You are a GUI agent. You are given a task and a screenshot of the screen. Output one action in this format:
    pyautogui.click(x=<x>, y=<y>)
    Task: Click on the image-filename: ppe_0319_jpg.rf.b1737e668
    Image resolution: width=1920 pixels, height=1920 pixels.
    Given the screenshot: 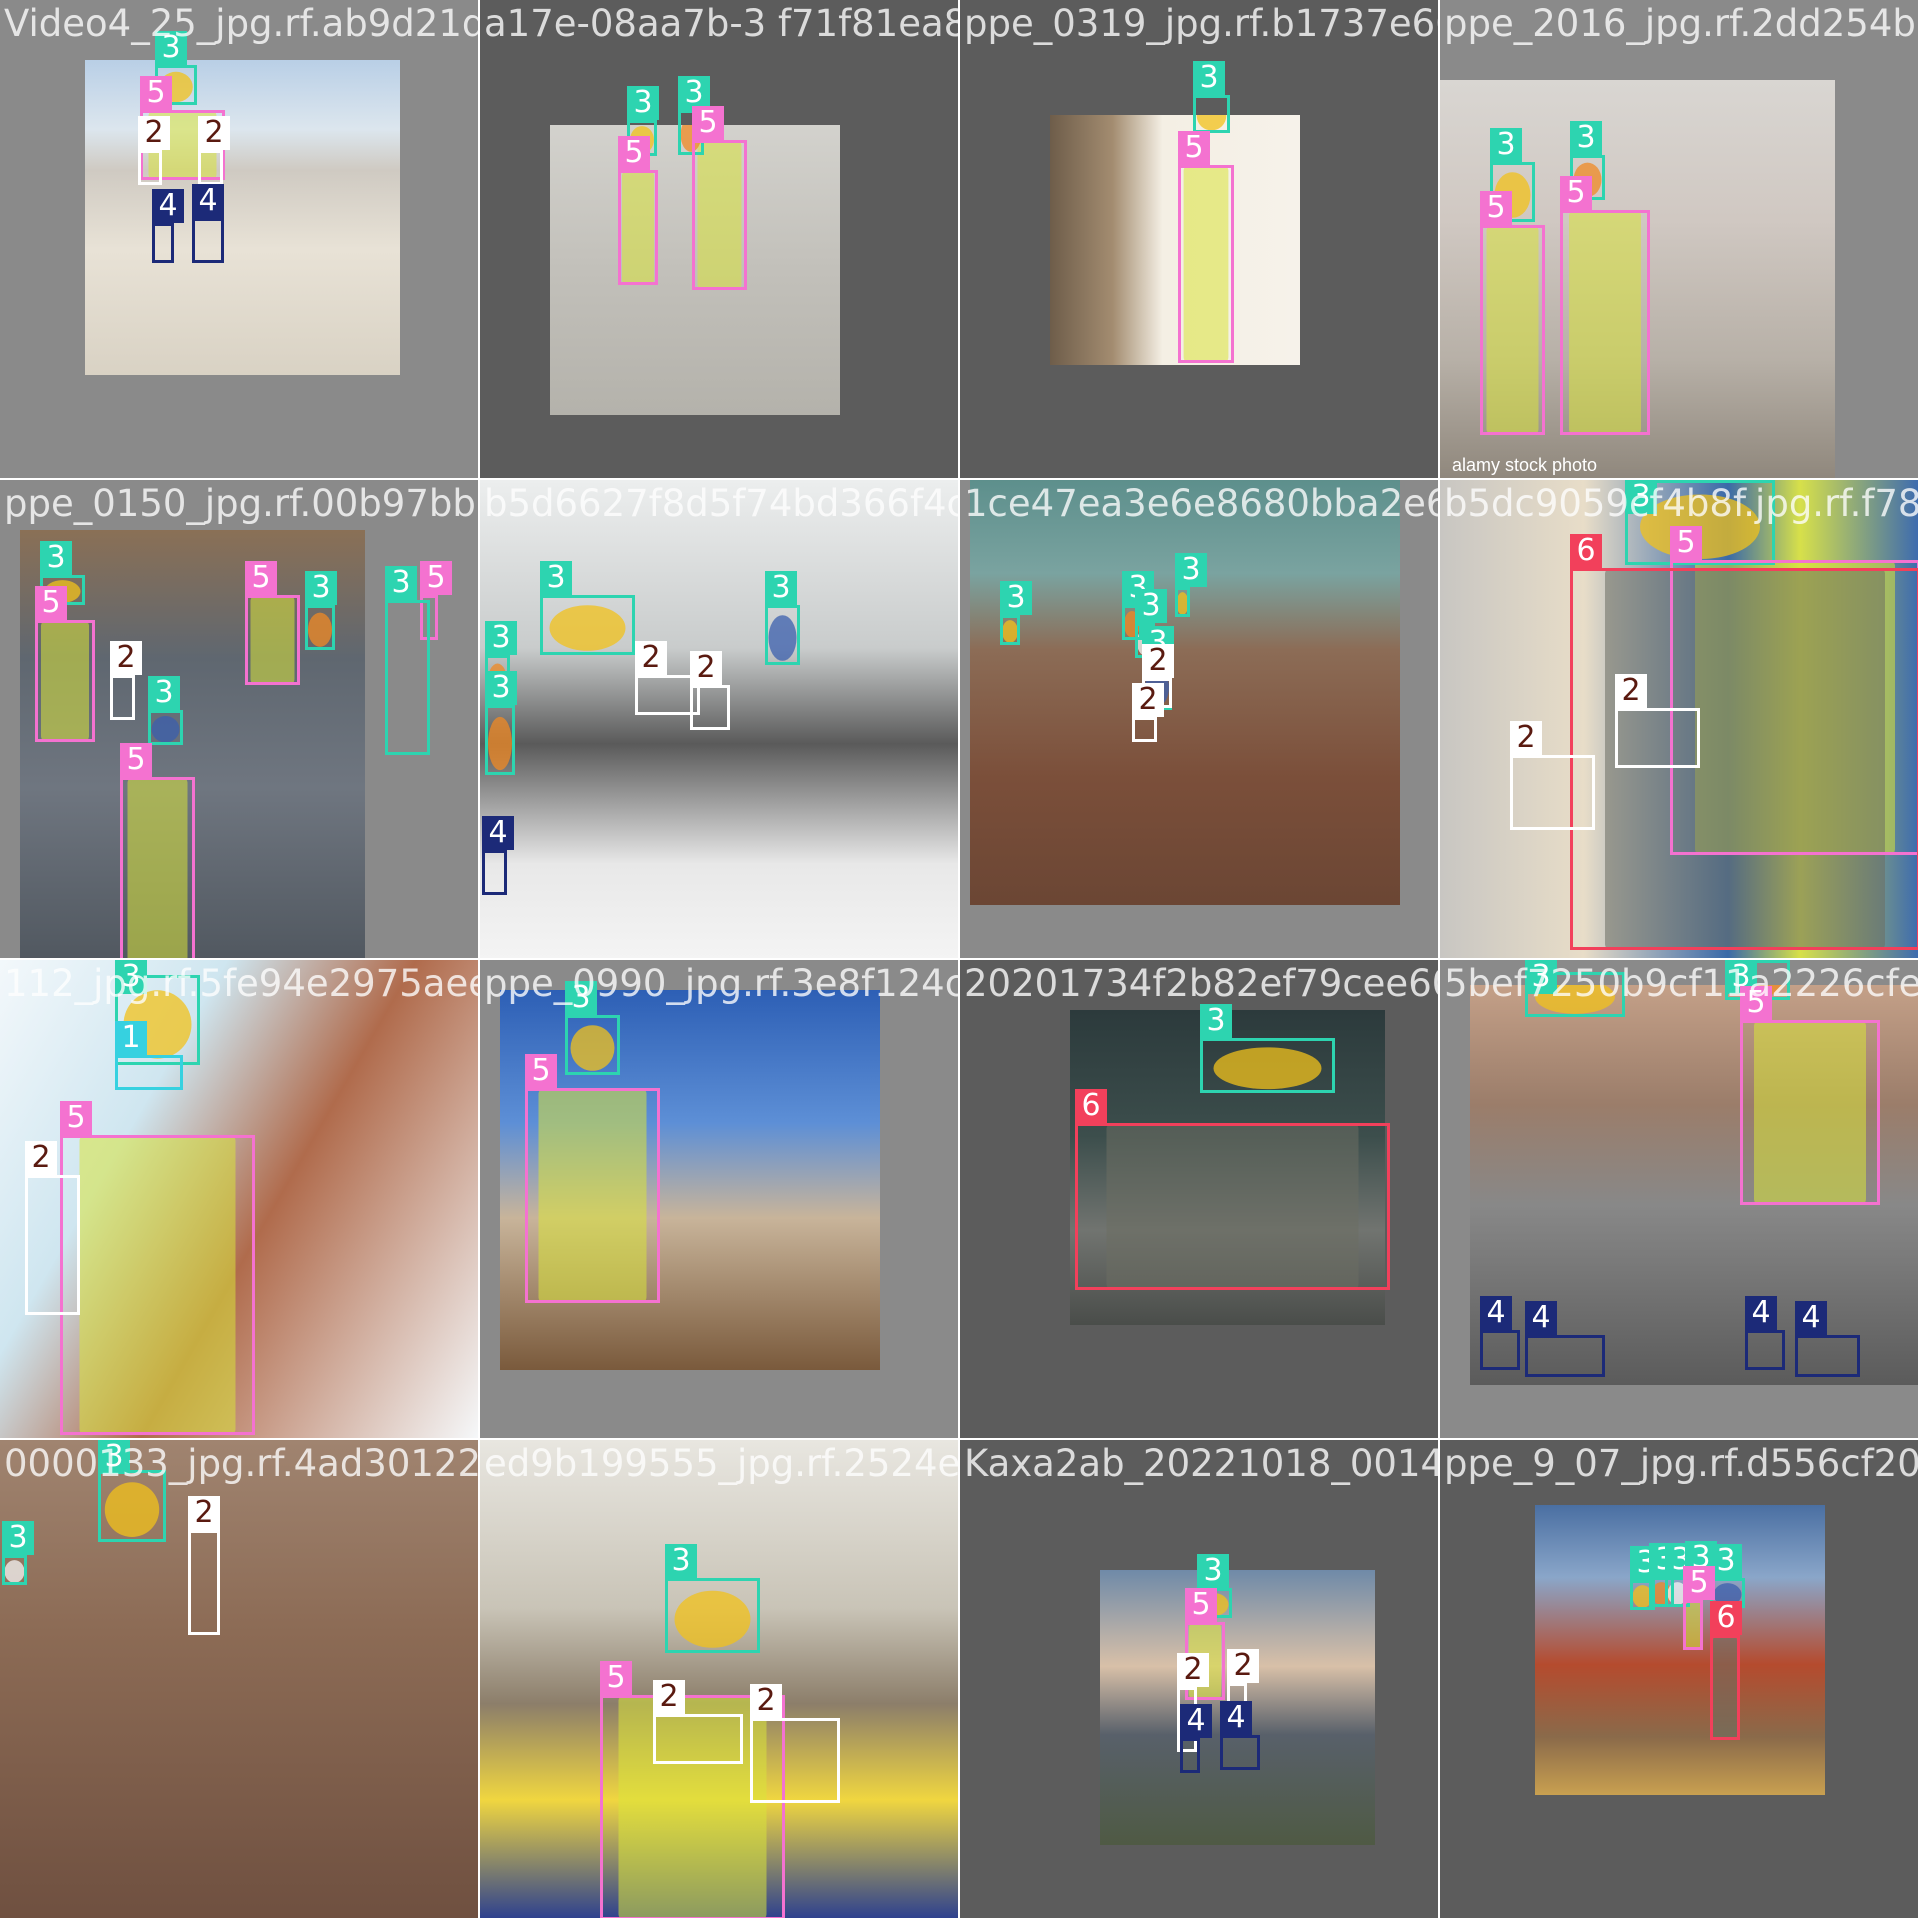 What is the action you would take?
    pyautogui.click(x=1202, y=23)
    